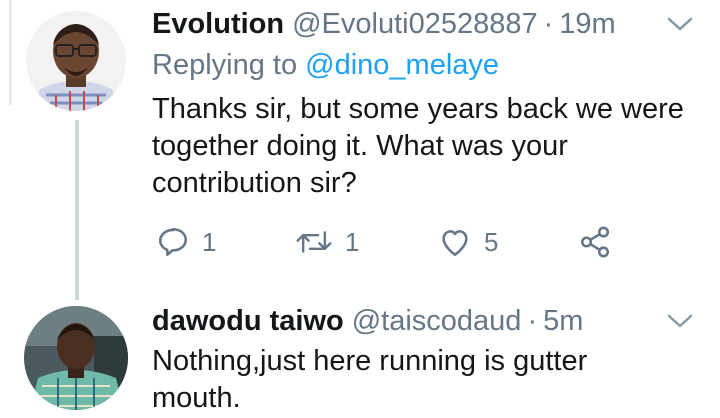  I want to click on timestamp: 5m, so click(563, 321).